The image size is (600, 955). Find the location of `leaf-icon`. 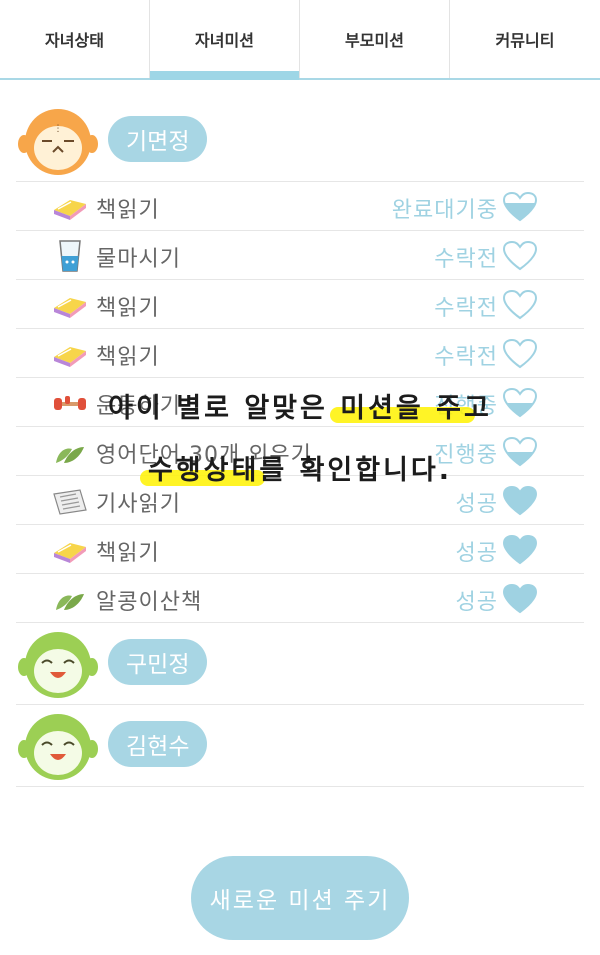

leaf-icon is located at coordinates (70, 602).